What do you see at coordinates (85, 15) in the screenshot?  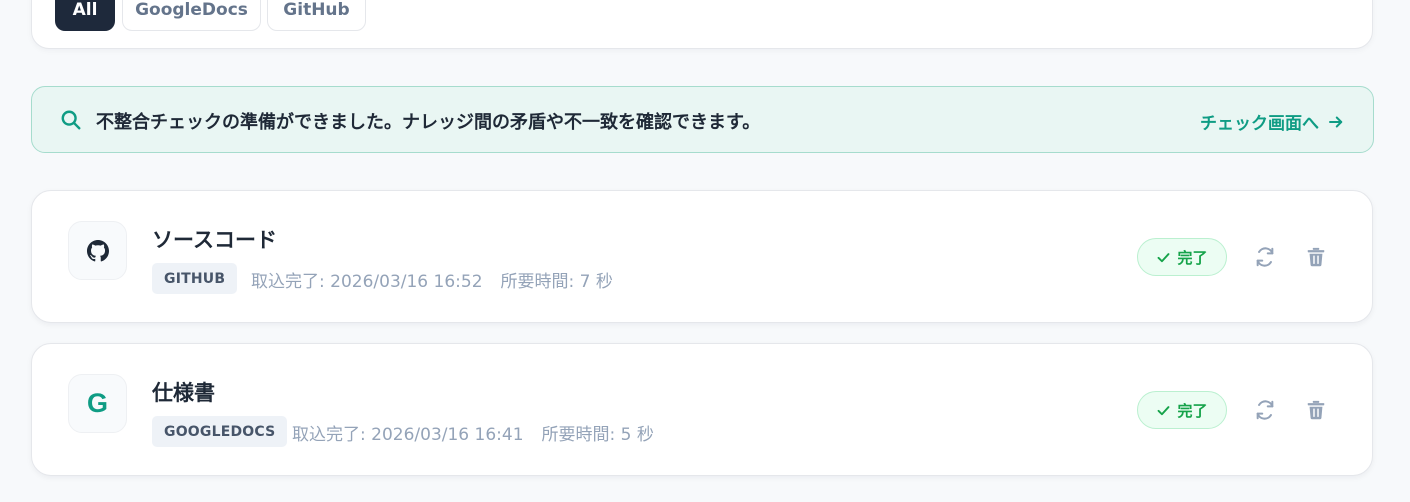 I see `filter-all-button: All` at bounding box center [85, 15].